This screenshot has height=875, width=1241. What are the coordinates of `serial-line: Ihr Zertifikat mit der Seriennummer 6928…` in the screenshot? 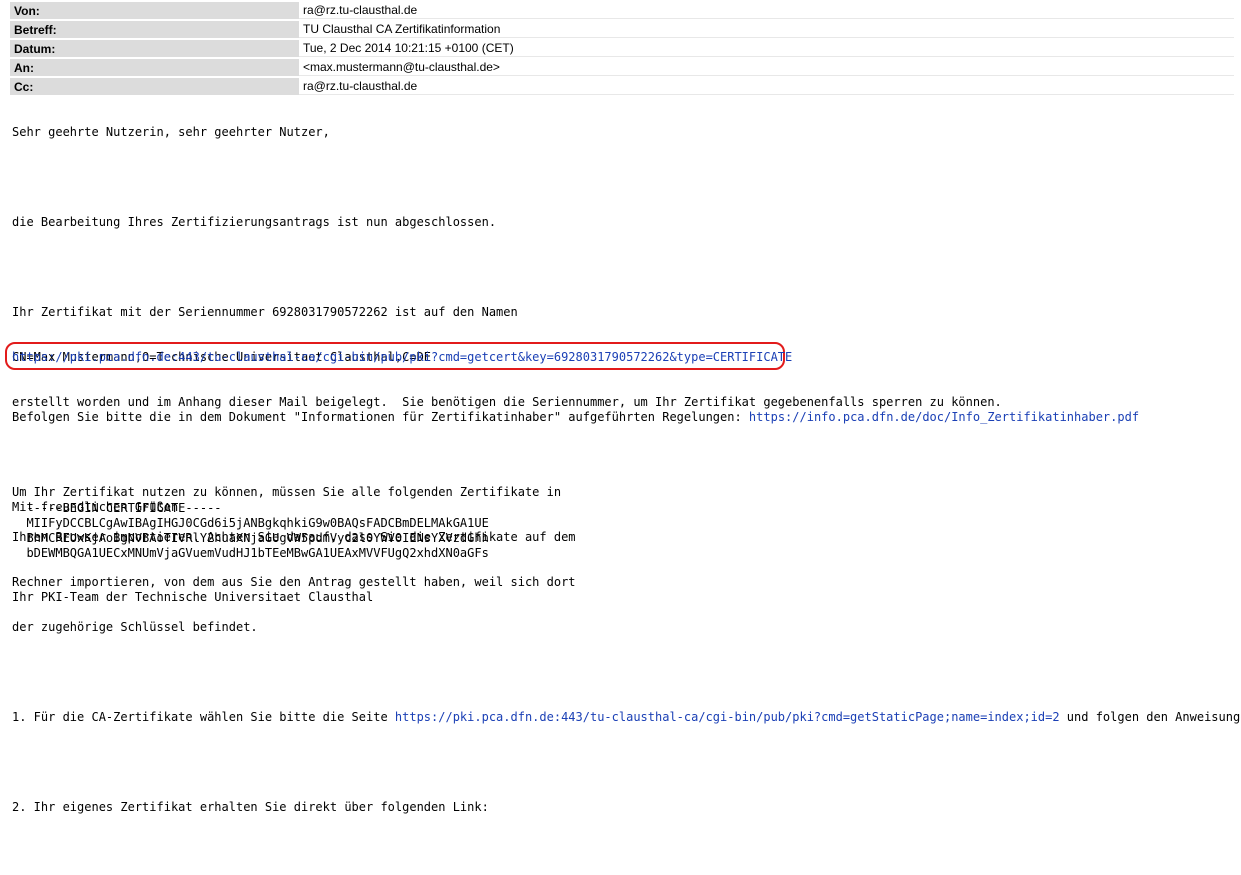 It's located at (265, 312).